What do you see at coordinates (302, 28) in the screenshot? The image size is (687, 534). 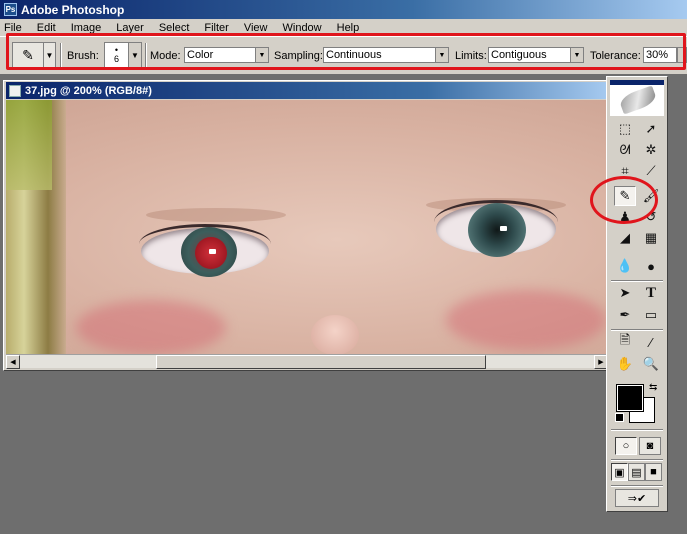 I see `menu-window: Window` at bounding box center [302, 28].